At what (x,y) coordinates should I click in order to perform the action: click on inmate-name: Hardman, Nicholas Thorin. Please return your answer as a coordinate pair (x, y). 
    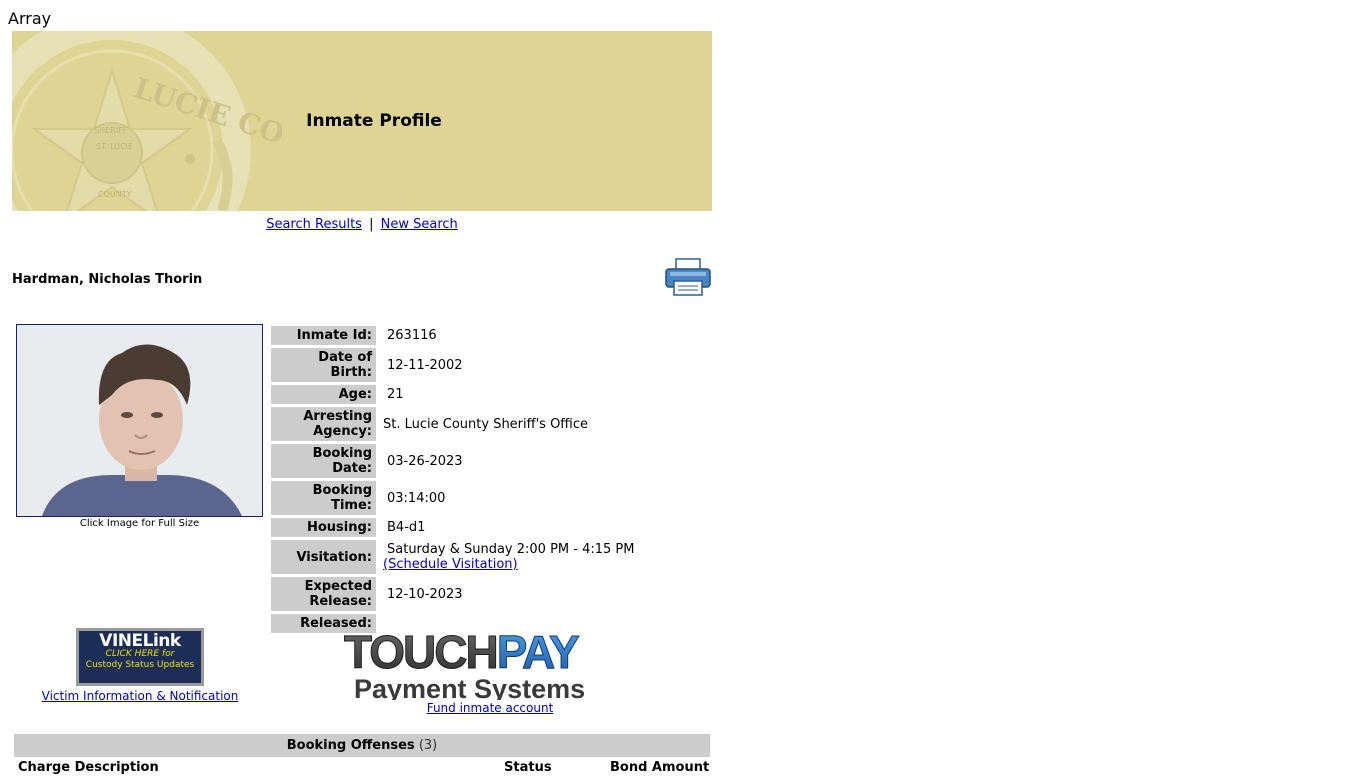
    Looking at the image, I should click on (107, 279).